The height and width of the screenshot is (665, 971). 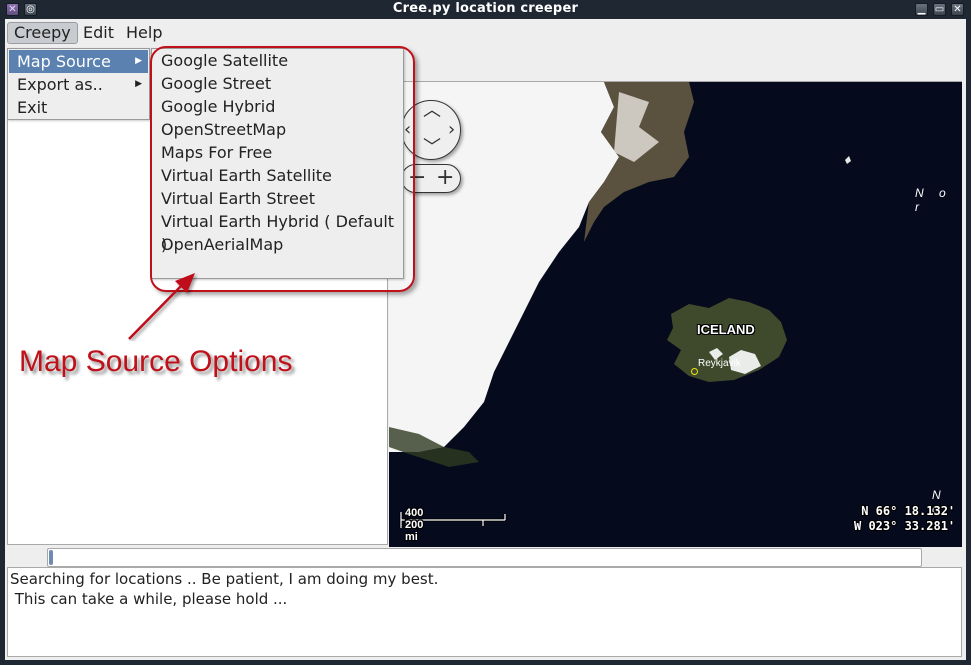 What do you see at coordinates (277, 129) in the screenshot?
I see `map-source-openstreetmap: OpenStreetMap` at bounding box center [277, 129].